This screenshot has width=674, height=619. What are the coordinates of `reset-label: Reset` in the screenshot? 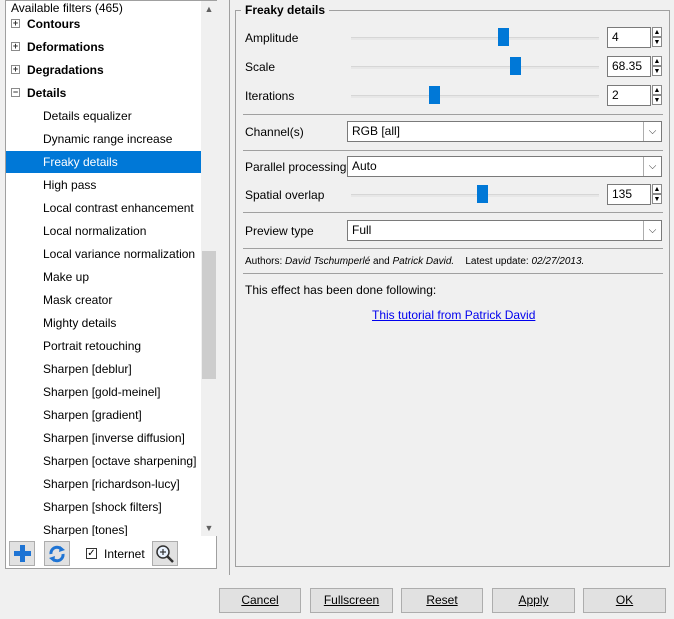 It's located at (442, 600).